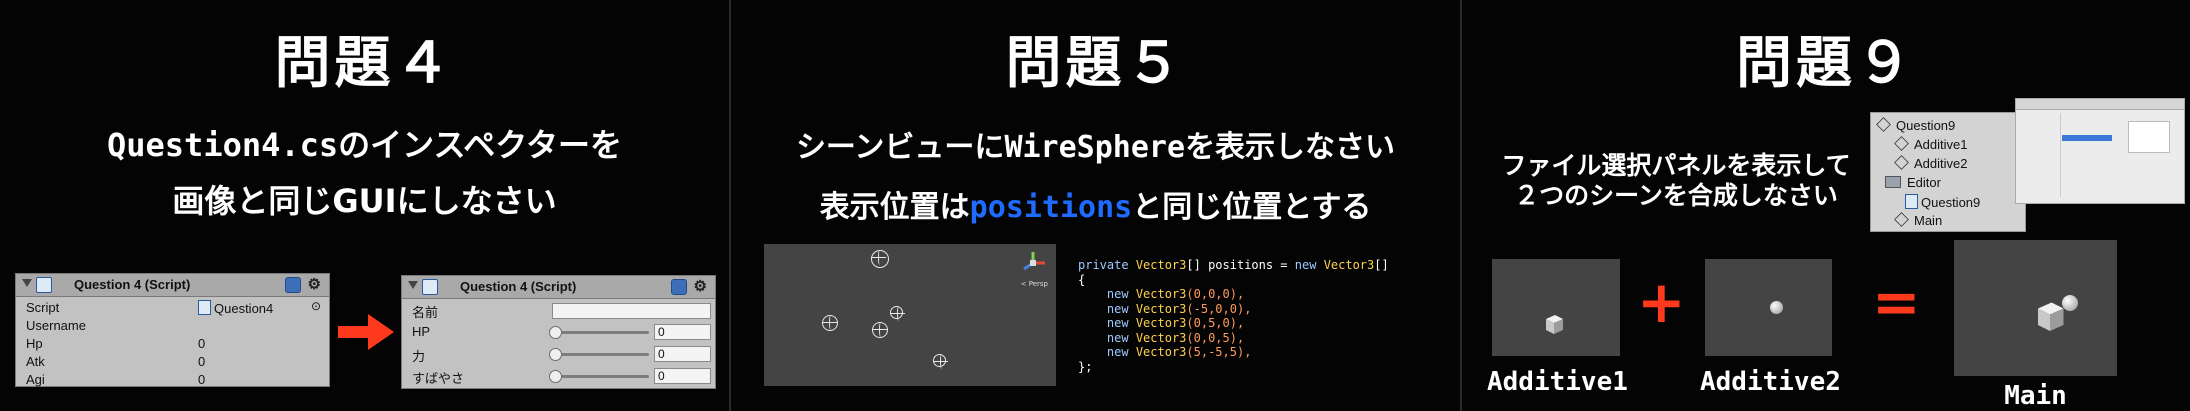 The height and width of the screenshot is (411, 2190). I want to click on agi-slider-knob, so click(555, 376).